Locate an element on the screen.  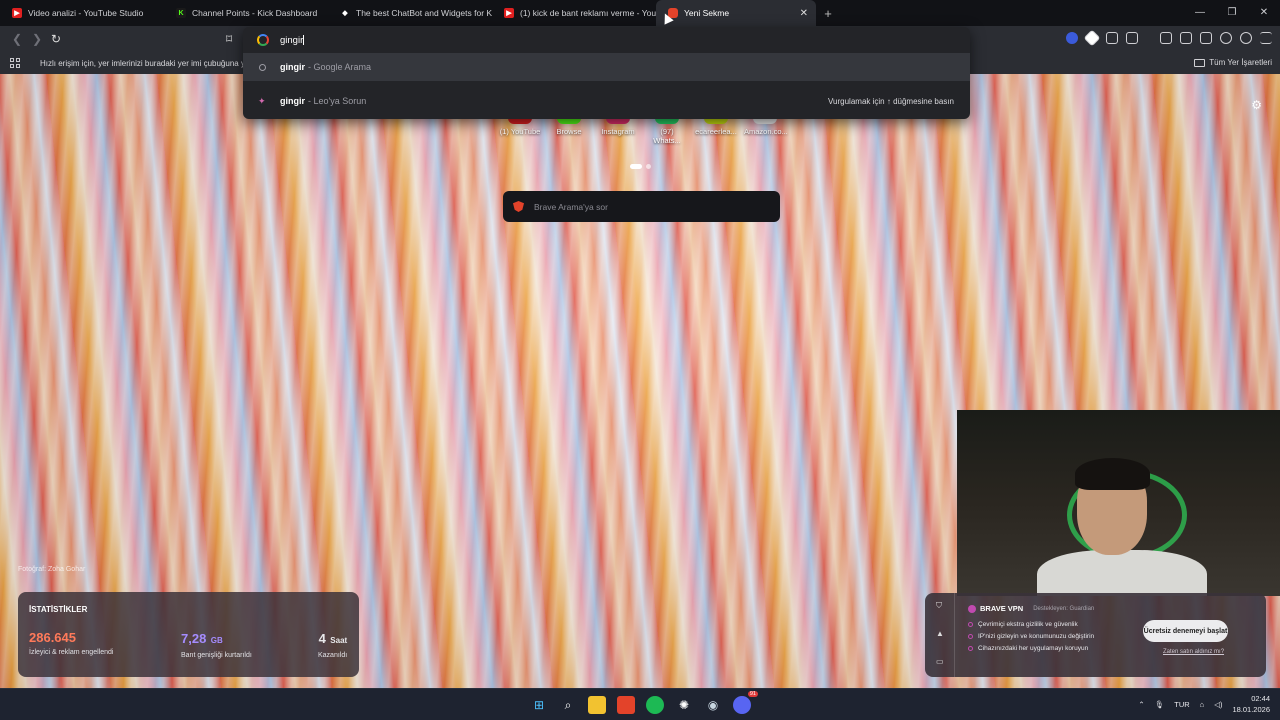
wallet-icon is located at coordinates (1206, 38).